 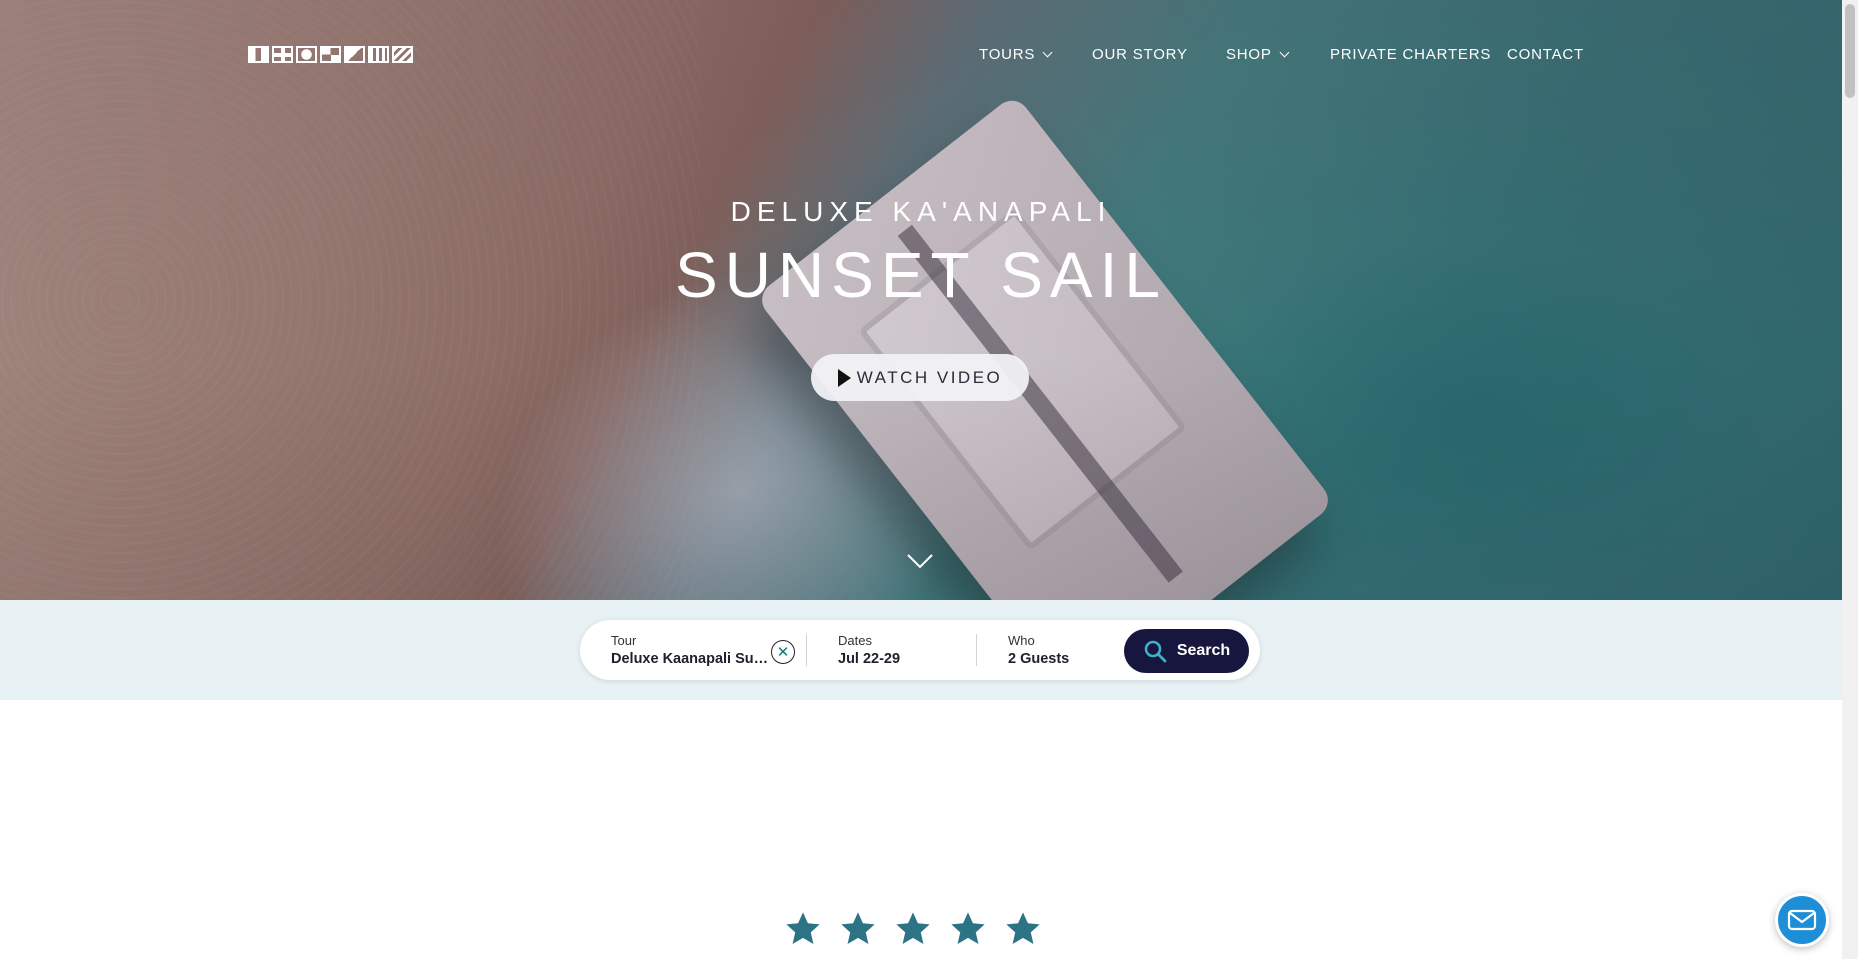 I want to click on mail-icon, so click(x=1802, y=920).